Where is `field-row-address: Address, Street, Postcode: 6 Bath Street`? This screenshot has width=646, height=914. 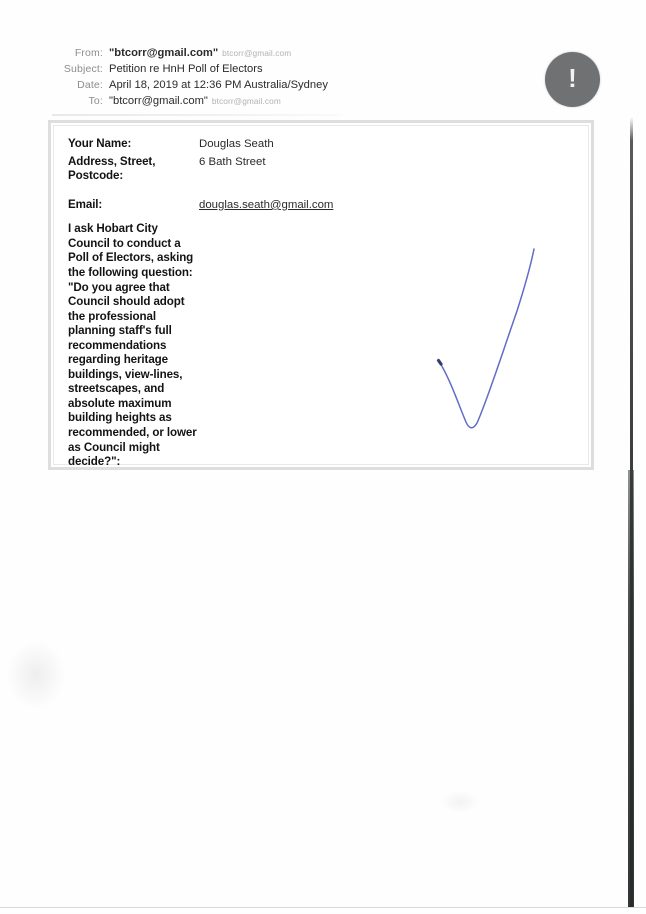 field-row-address: Address, Street, Postcode: 6 Bath Street is located at coordinates (318, 169).